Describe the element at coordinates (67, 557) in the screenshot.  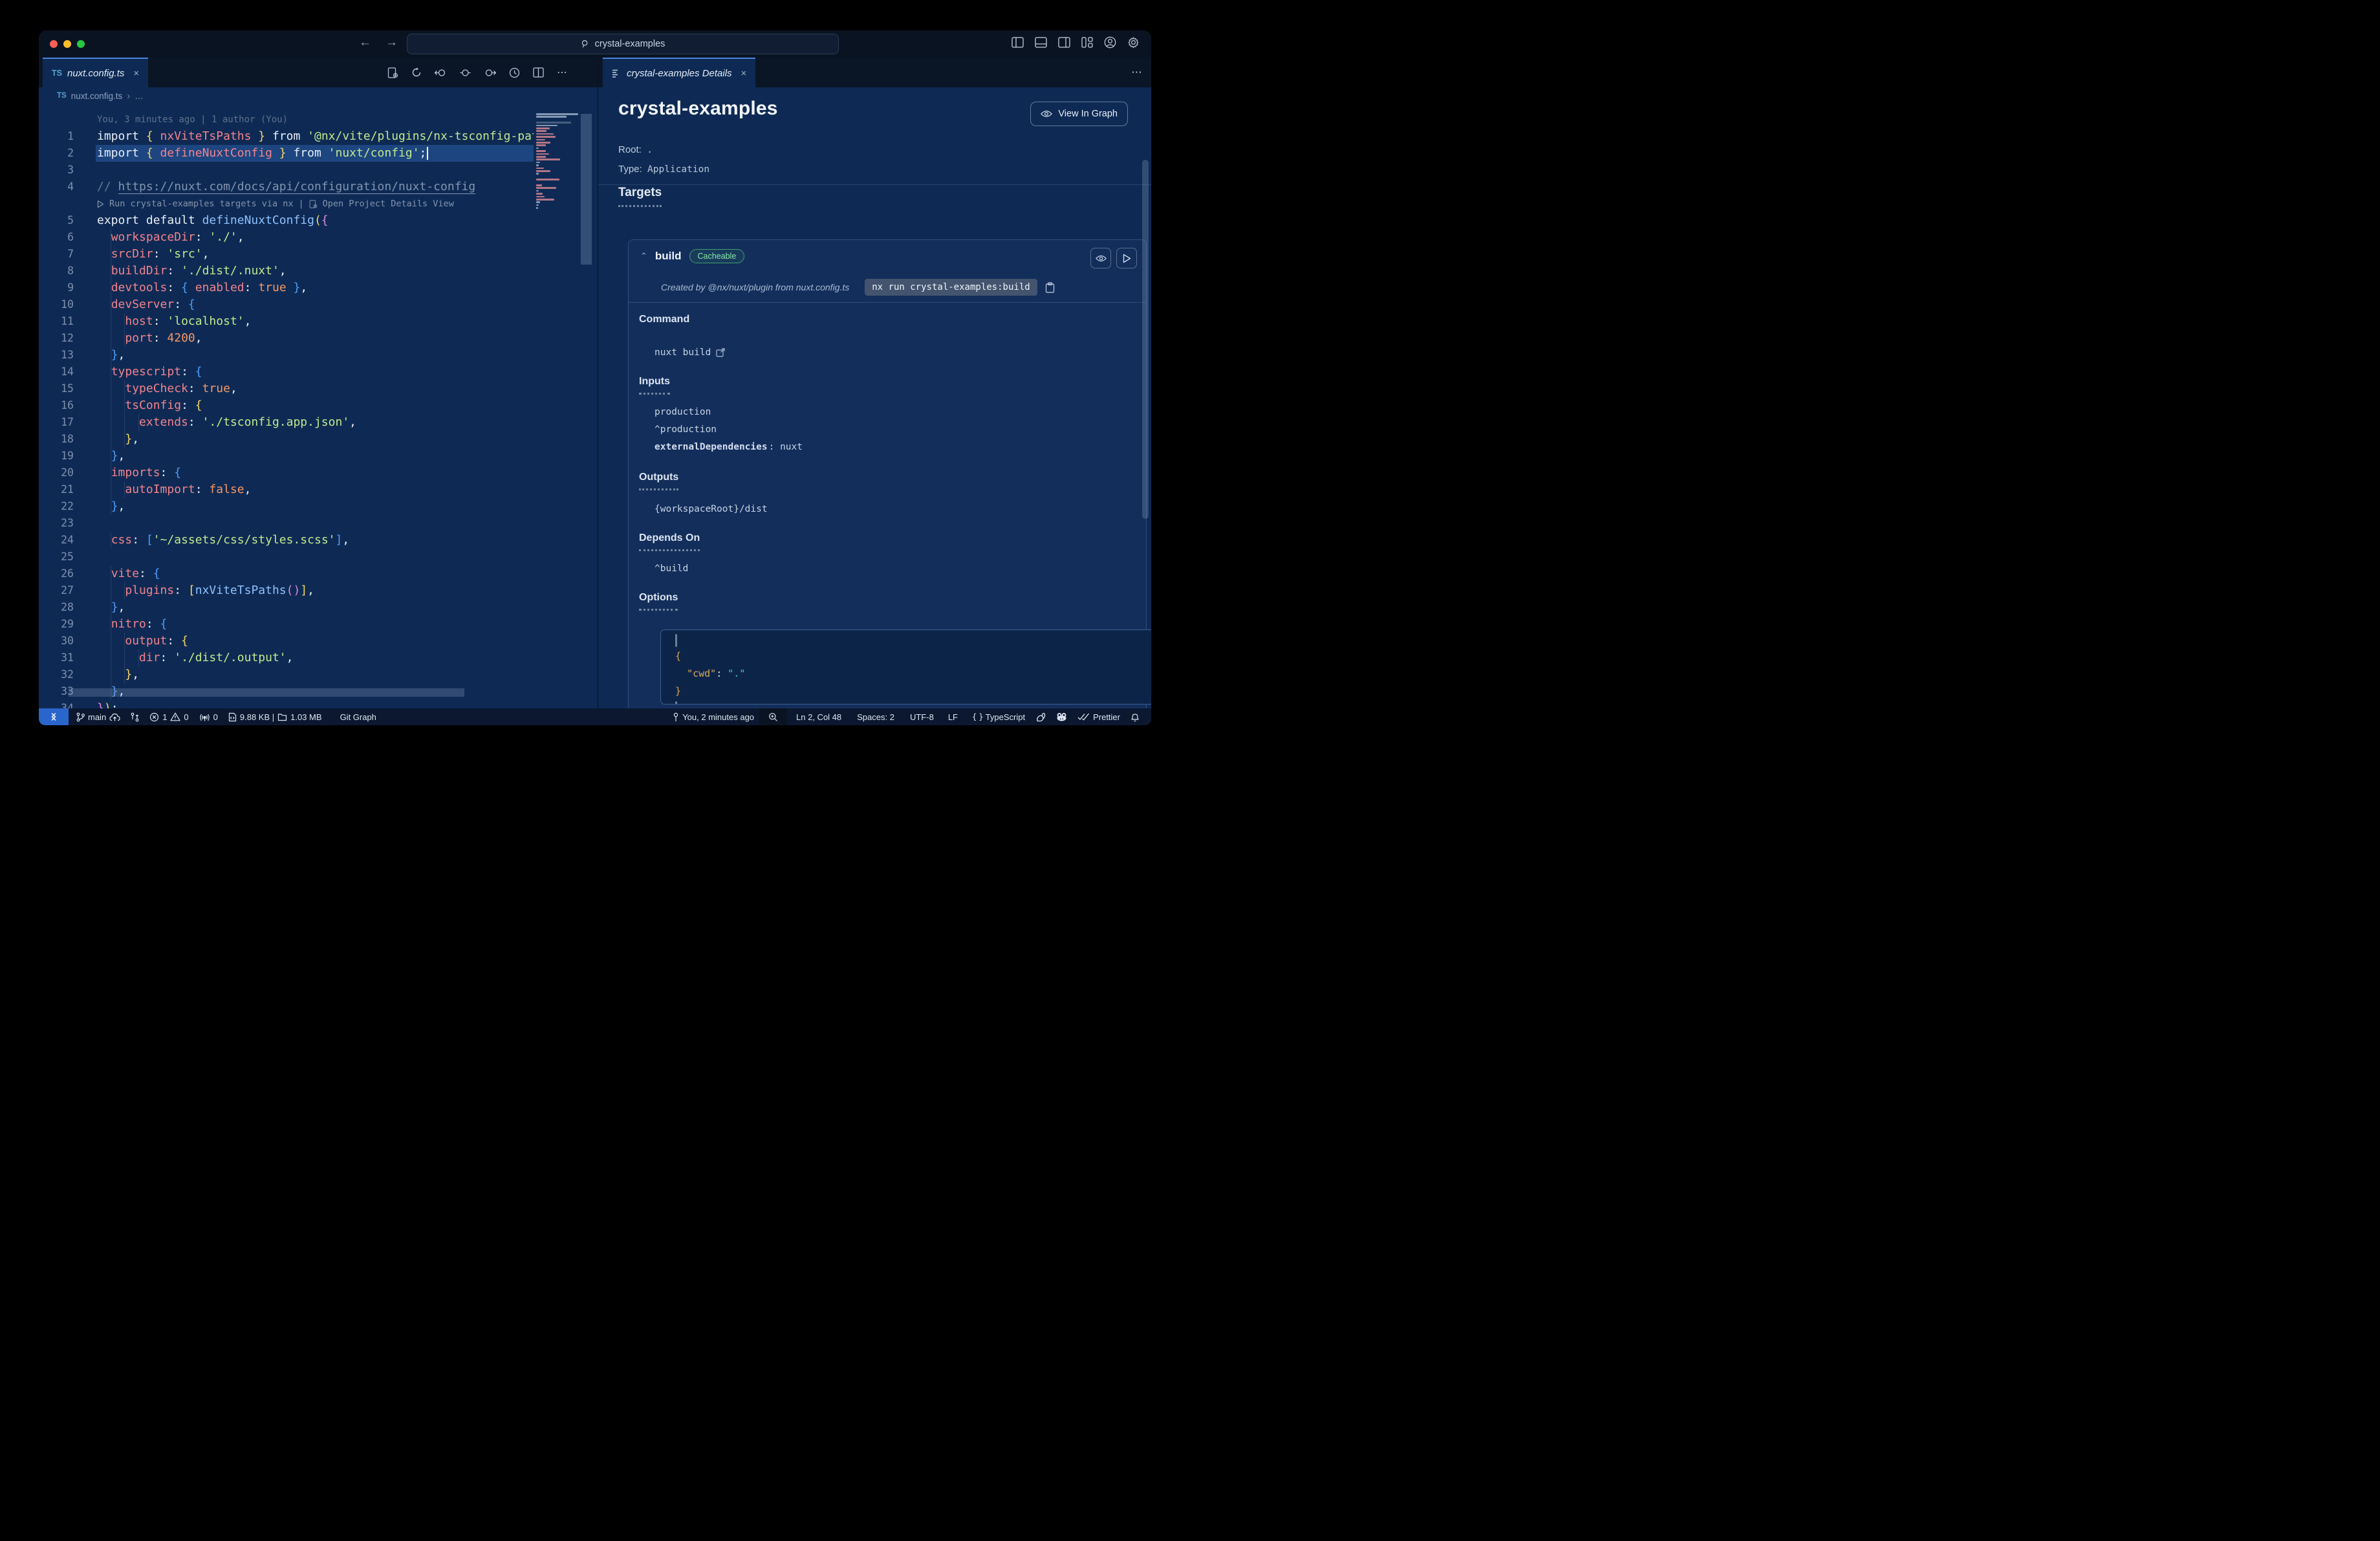
I see `code-line: 25` at that location.